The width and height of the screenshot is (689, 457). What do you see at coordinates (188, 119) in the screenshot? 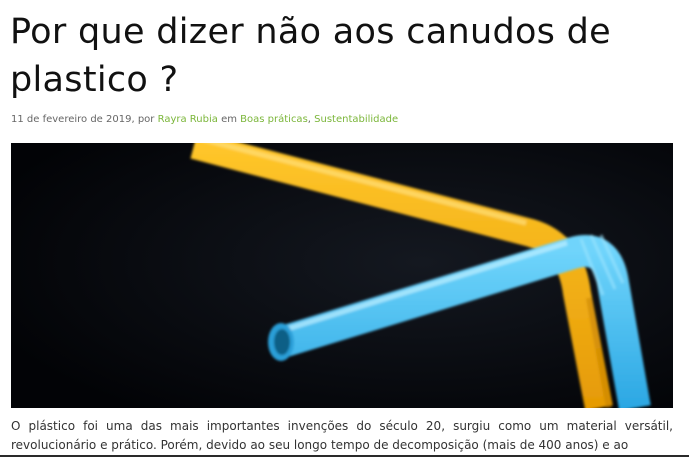
I see `author-link: Rayra Rubia` at bounding box center [188, 119].